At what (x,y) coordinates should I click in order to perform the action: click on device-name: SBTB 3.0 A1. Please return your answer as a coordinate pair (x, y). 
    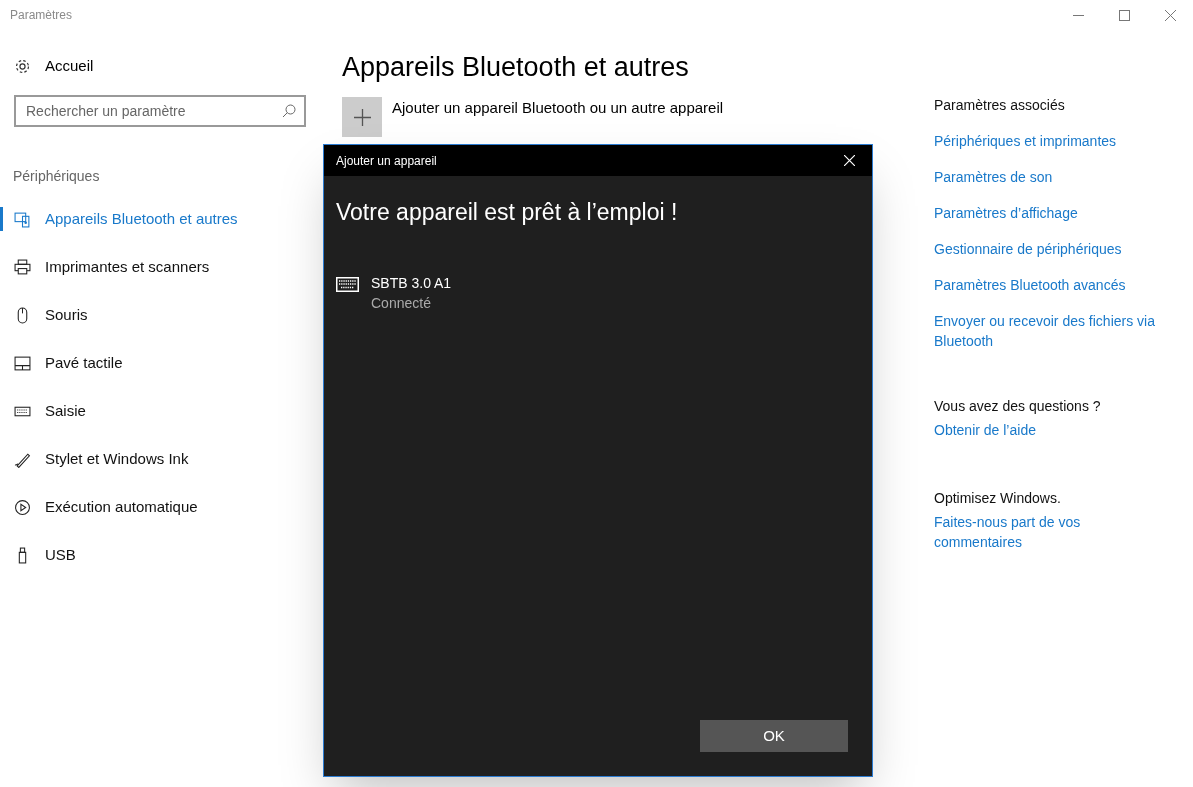
    Looking at the image, I should click on (411, 283).